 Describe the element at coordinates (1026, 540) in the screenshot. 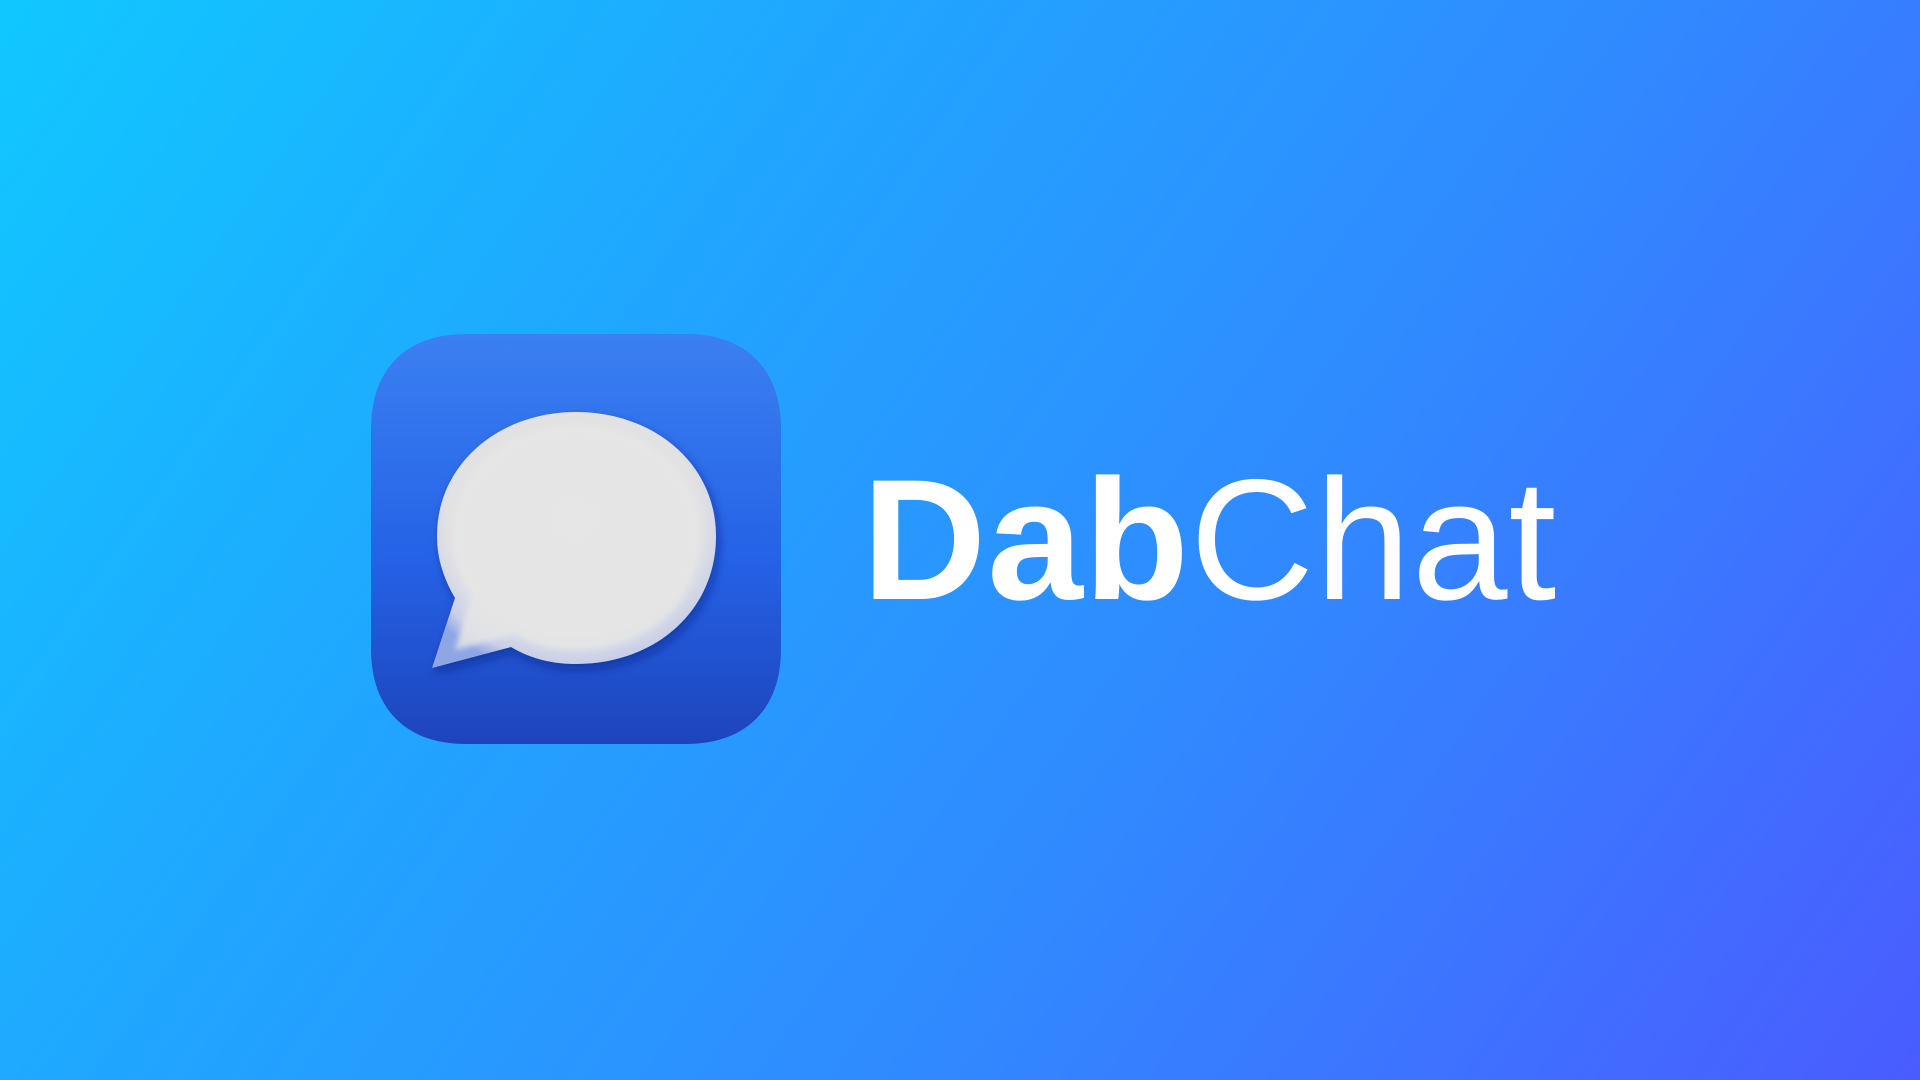

I see `app-name-bold: Dab` at that location.